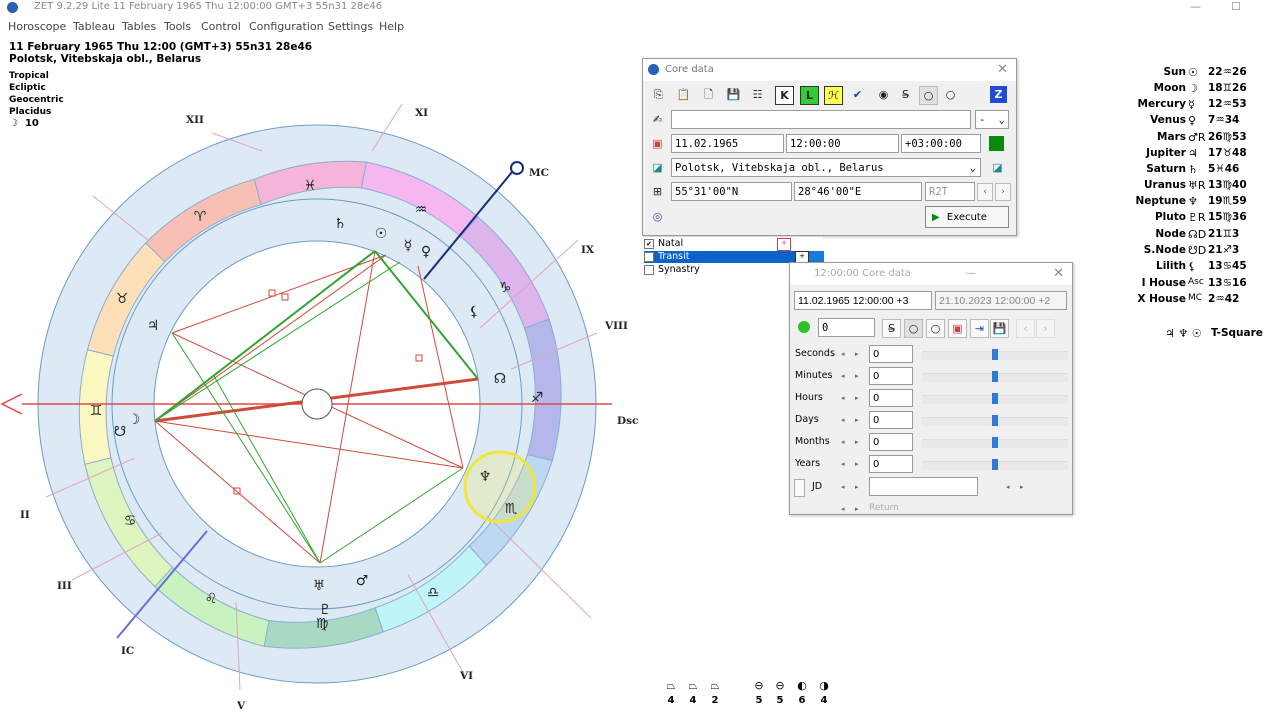  What do you see at coordinates (950, 191) in the screenshot?
I see `r2t-field: R2T` at bounding box center [950, 191].